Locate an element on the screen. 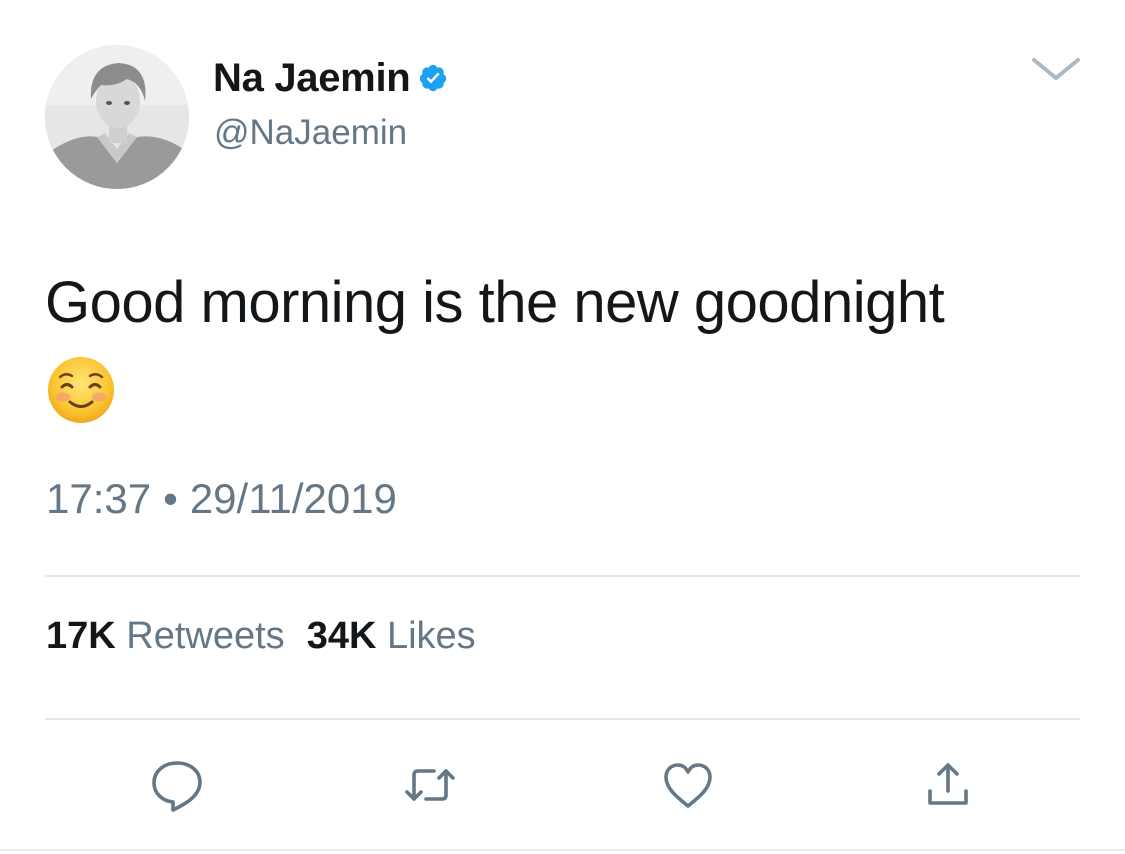 This screenshot has height=854, width=1125. chevron-down-icon is located at coordinates (1056, 69).